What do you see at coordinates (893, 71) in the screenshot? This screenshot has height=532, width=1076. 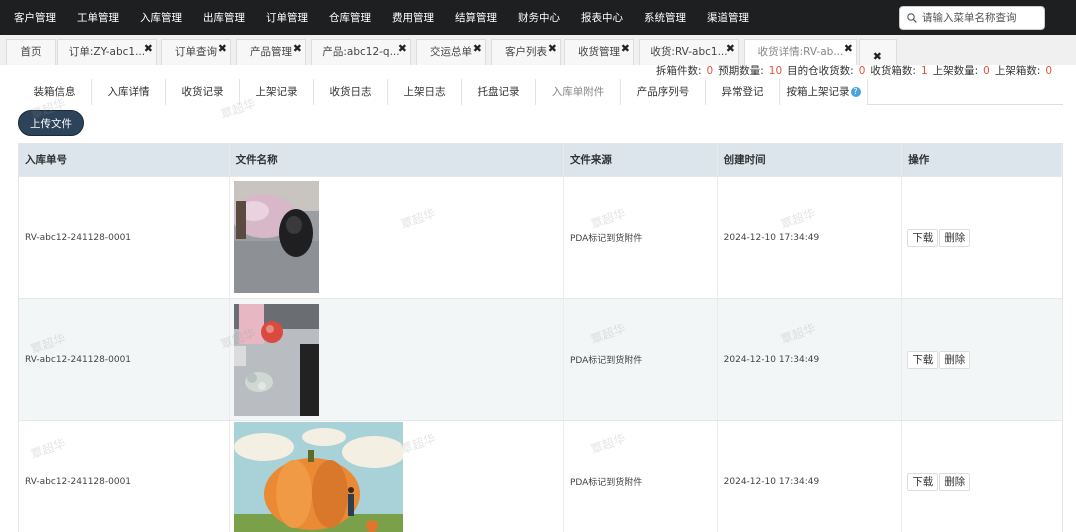 I see `stat-label: 收货箱数:` at bounding box center [893, 71].